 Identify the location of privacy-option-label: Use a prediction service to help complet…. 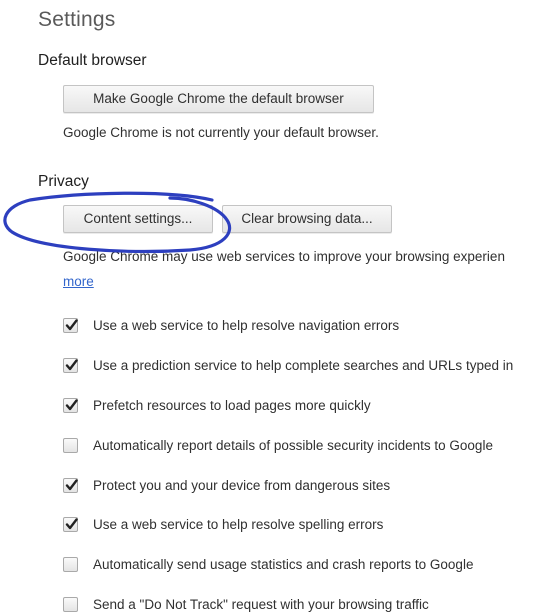
(303, 365).